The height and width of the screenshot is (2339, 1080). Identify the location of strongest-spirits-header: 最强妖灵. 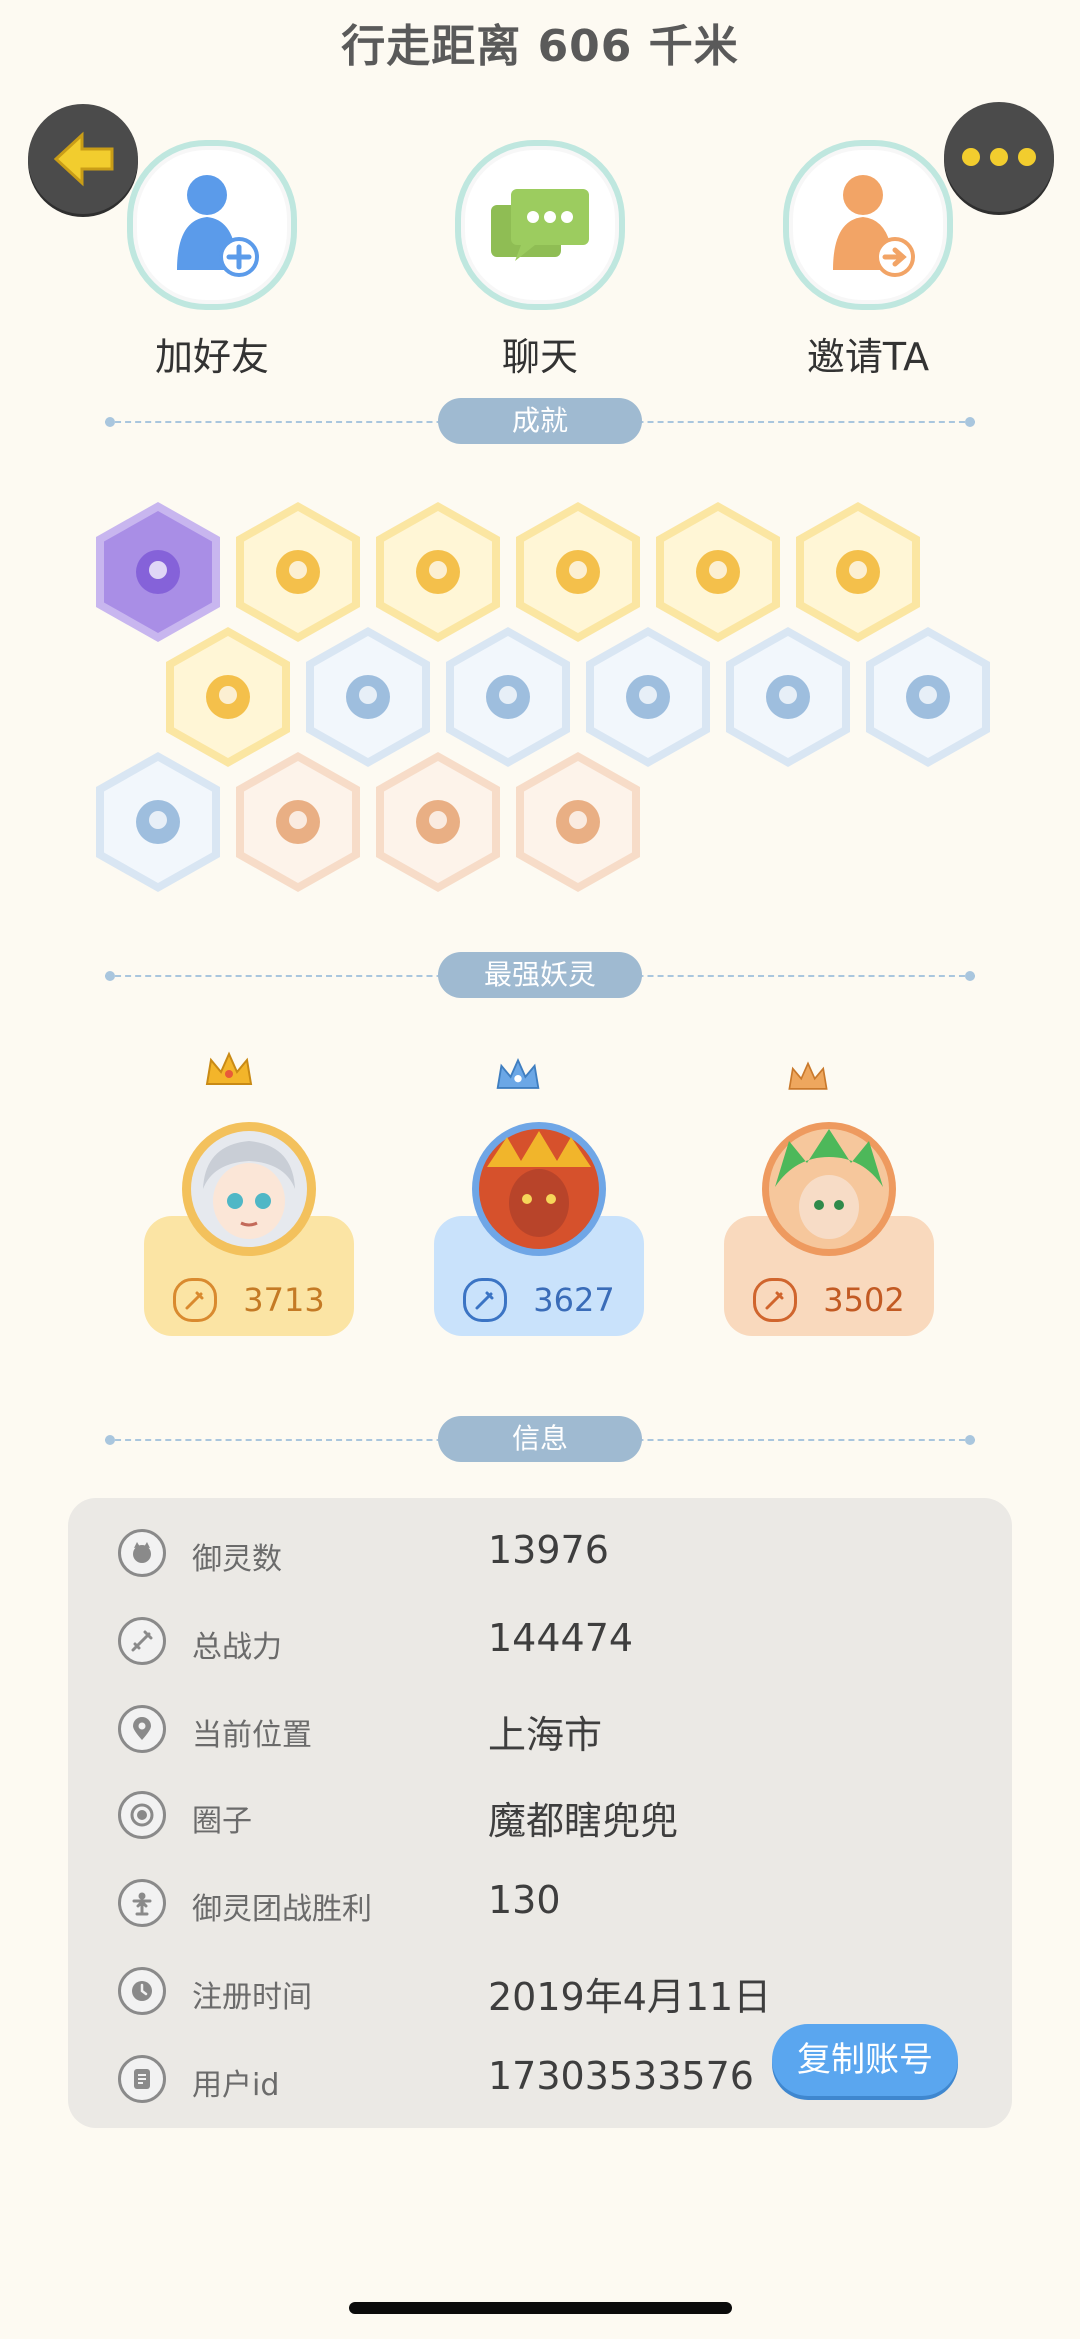
(540, 975).